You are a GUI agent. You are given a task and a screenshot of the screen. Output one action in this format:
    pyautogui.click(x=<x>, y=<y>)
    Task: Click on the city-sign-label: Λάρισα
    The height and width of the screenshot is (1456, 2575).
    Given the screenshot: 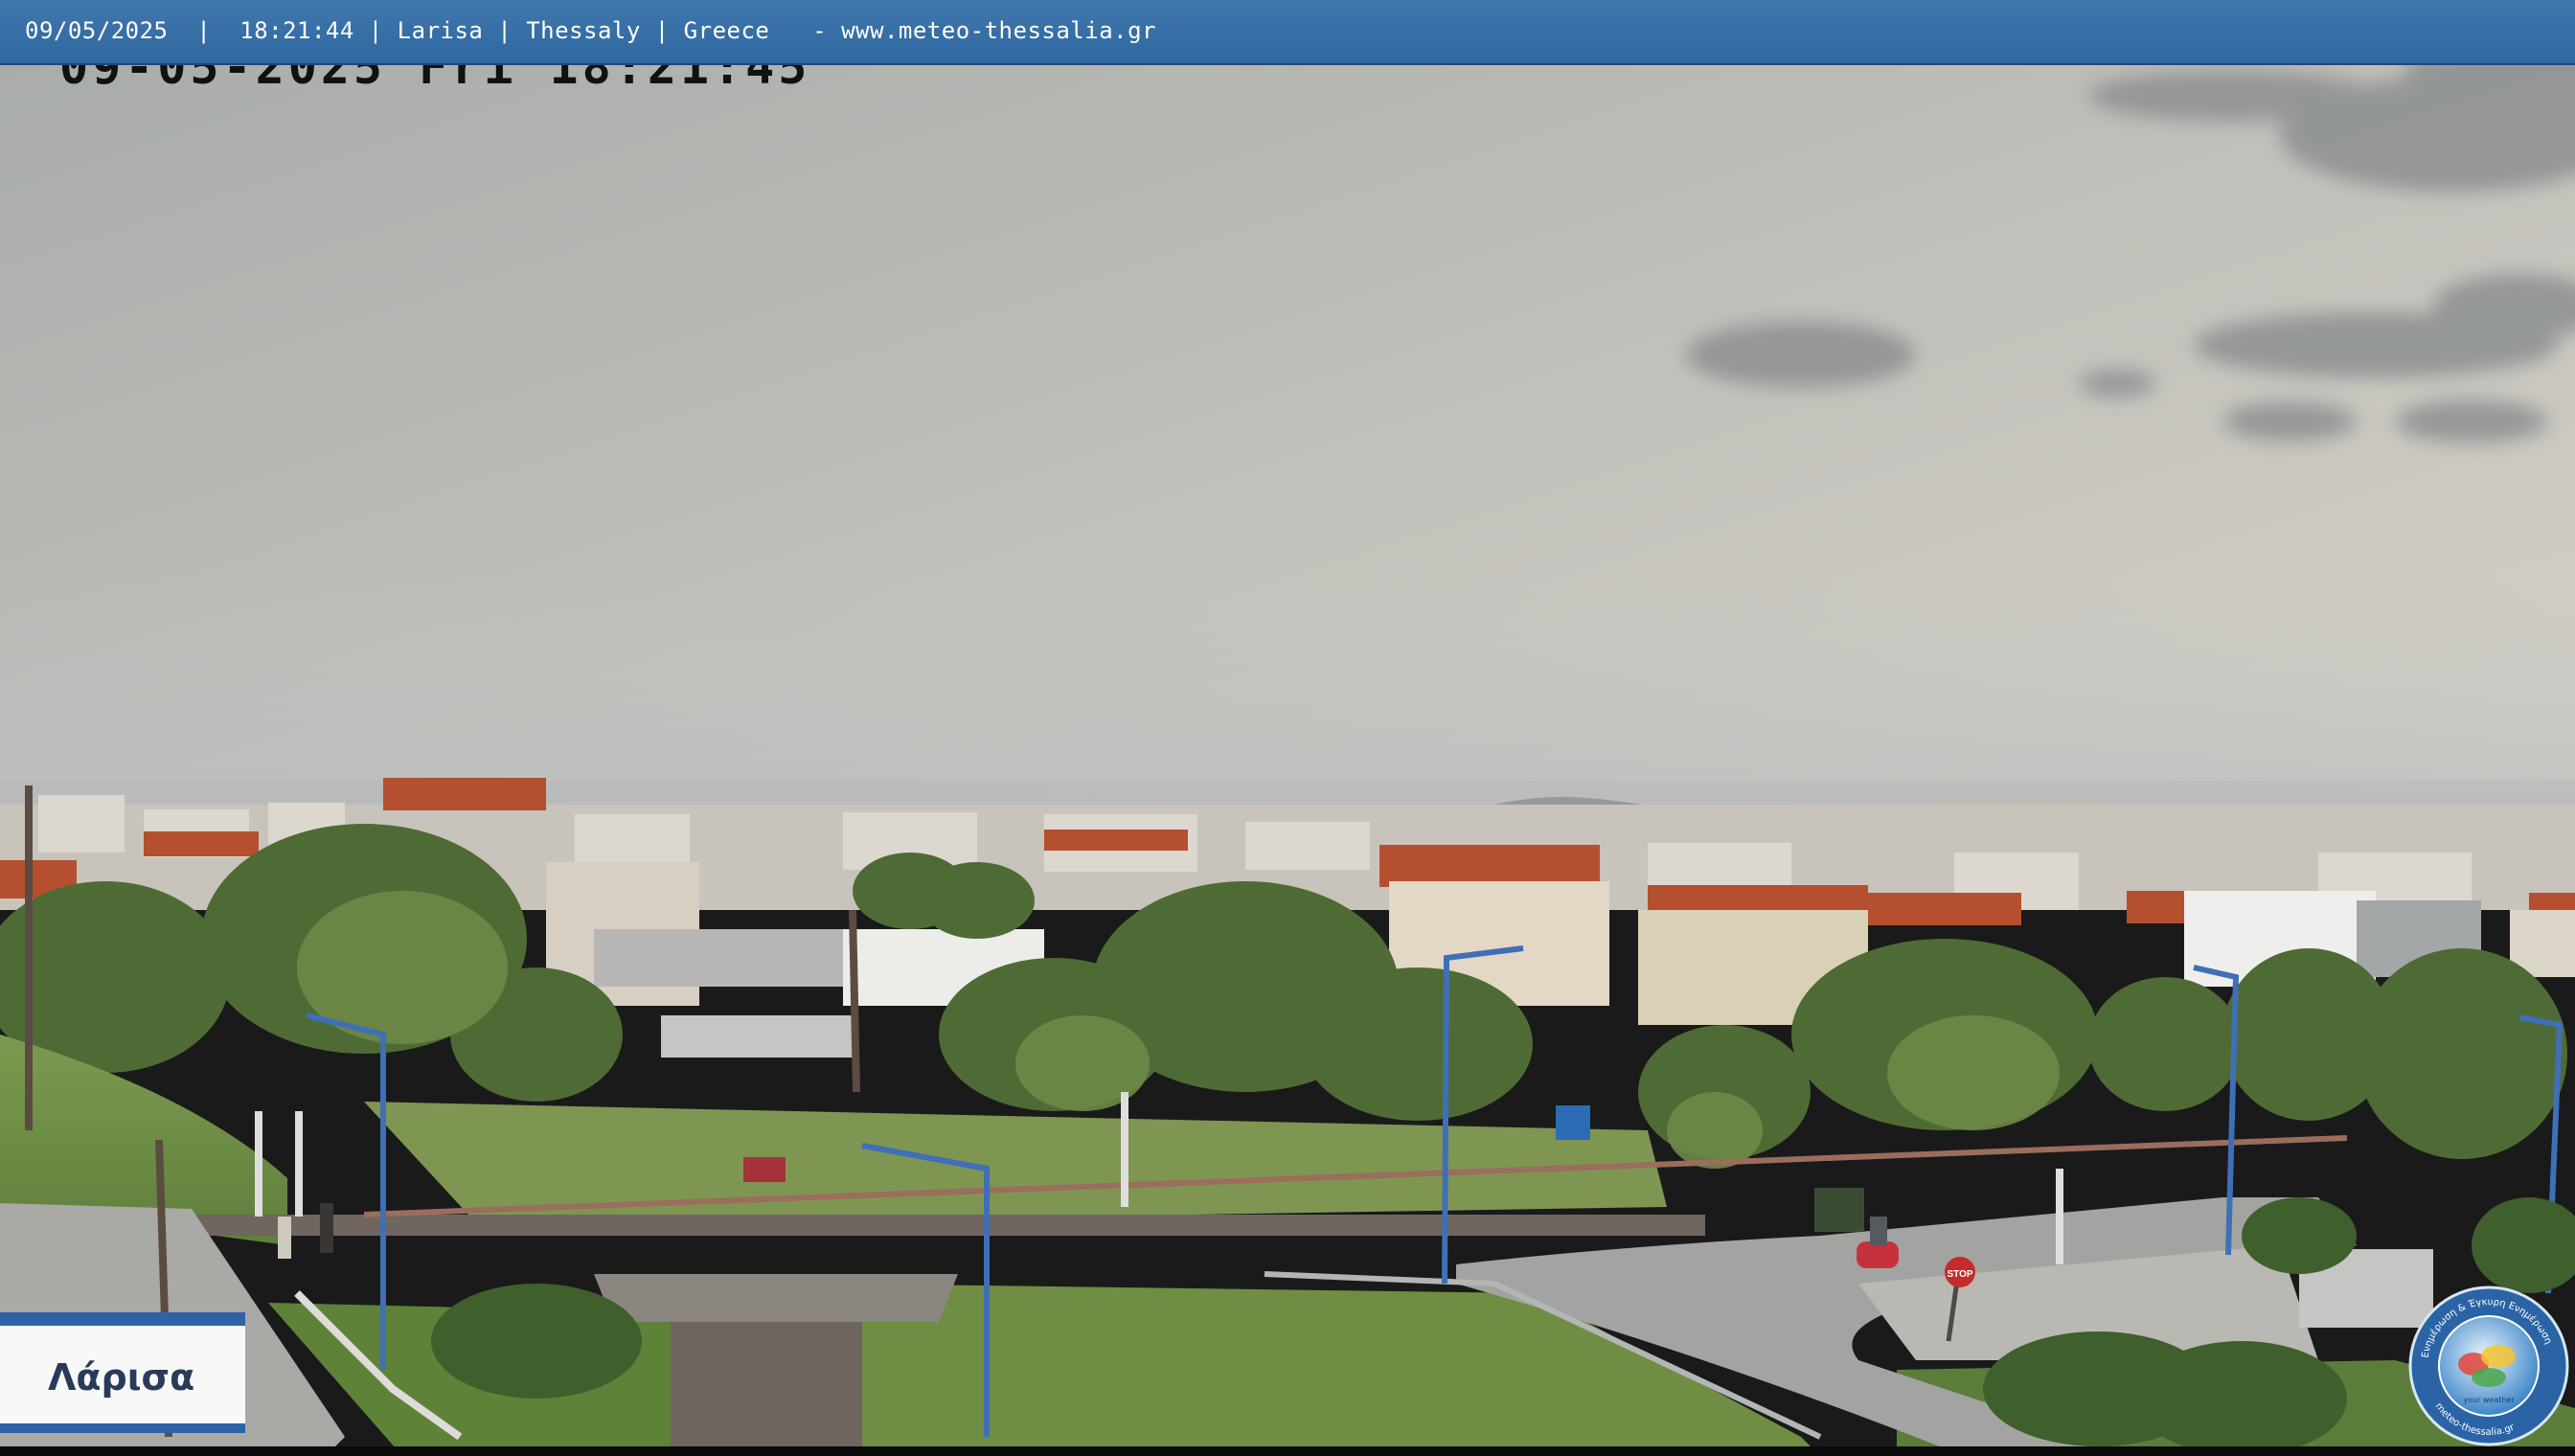 What is the action you would take?
    pyautogui.click(x=121, y=1378)
    